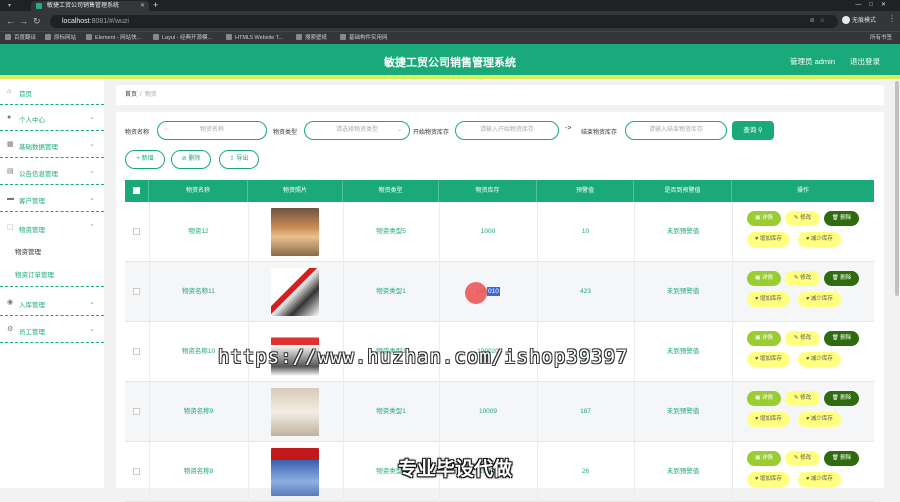  I want to click on dog-photo, so click(295, 232).